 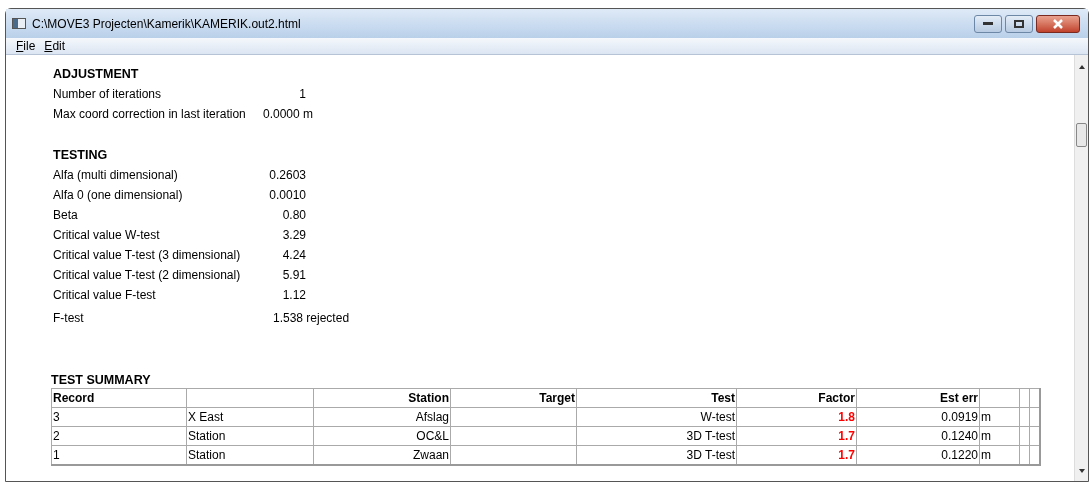 What do you see at coordinates (1082, 471) in the screenshot?
I see `scroll-down-icon` at bounding box center [1082, 471].